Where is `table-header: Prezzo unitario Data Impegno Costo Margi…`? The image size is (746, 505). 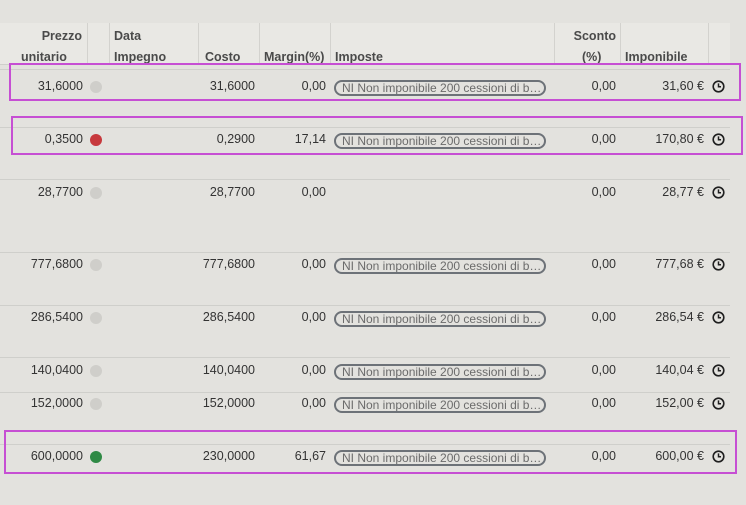
table-header: Prezzo unitario Data Impegno Costo Margi… is located at coordinates (365, 44).